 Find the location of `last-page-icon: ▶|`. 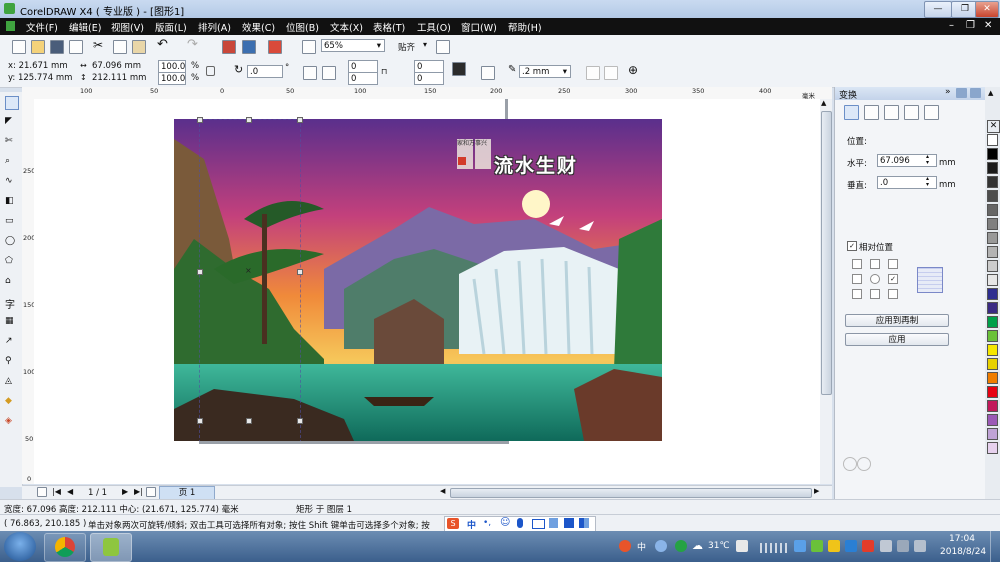

last-page-icon: ▶| is located at coordinates (138, 491).